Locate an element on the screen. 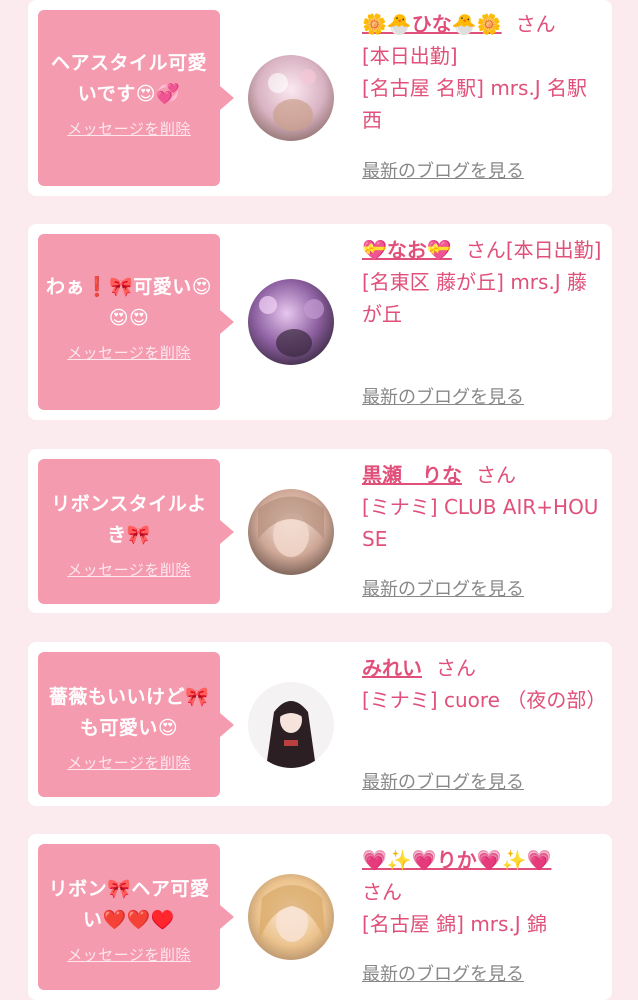 This screenshot has height=1000, width=638. cast-name: 💝なお💝 is located at coordinates (407, 250).